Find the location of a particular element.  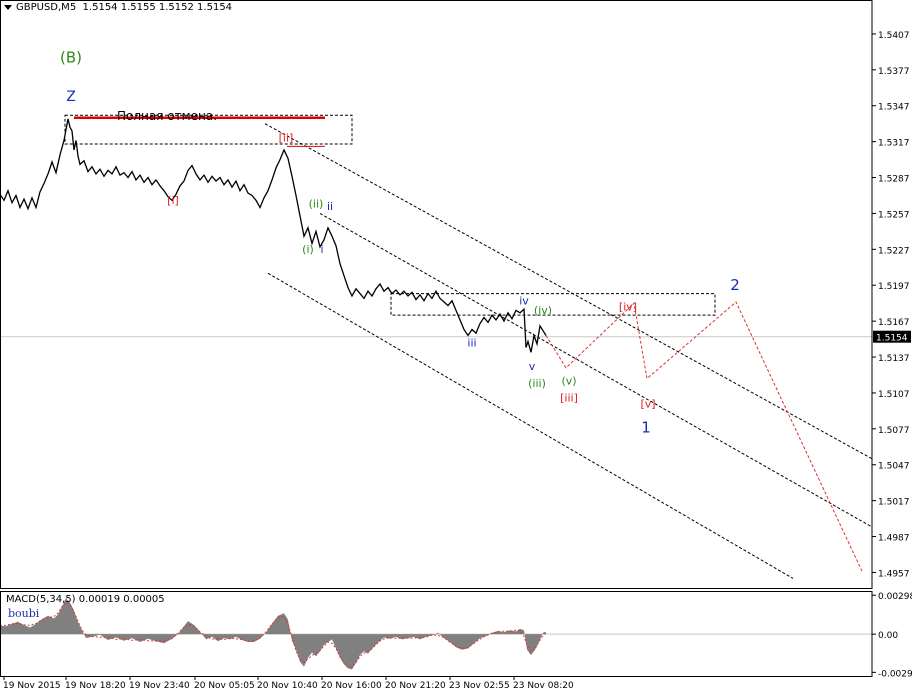

macd-tick-label: 0.00 is located at coordinates (888, 636).